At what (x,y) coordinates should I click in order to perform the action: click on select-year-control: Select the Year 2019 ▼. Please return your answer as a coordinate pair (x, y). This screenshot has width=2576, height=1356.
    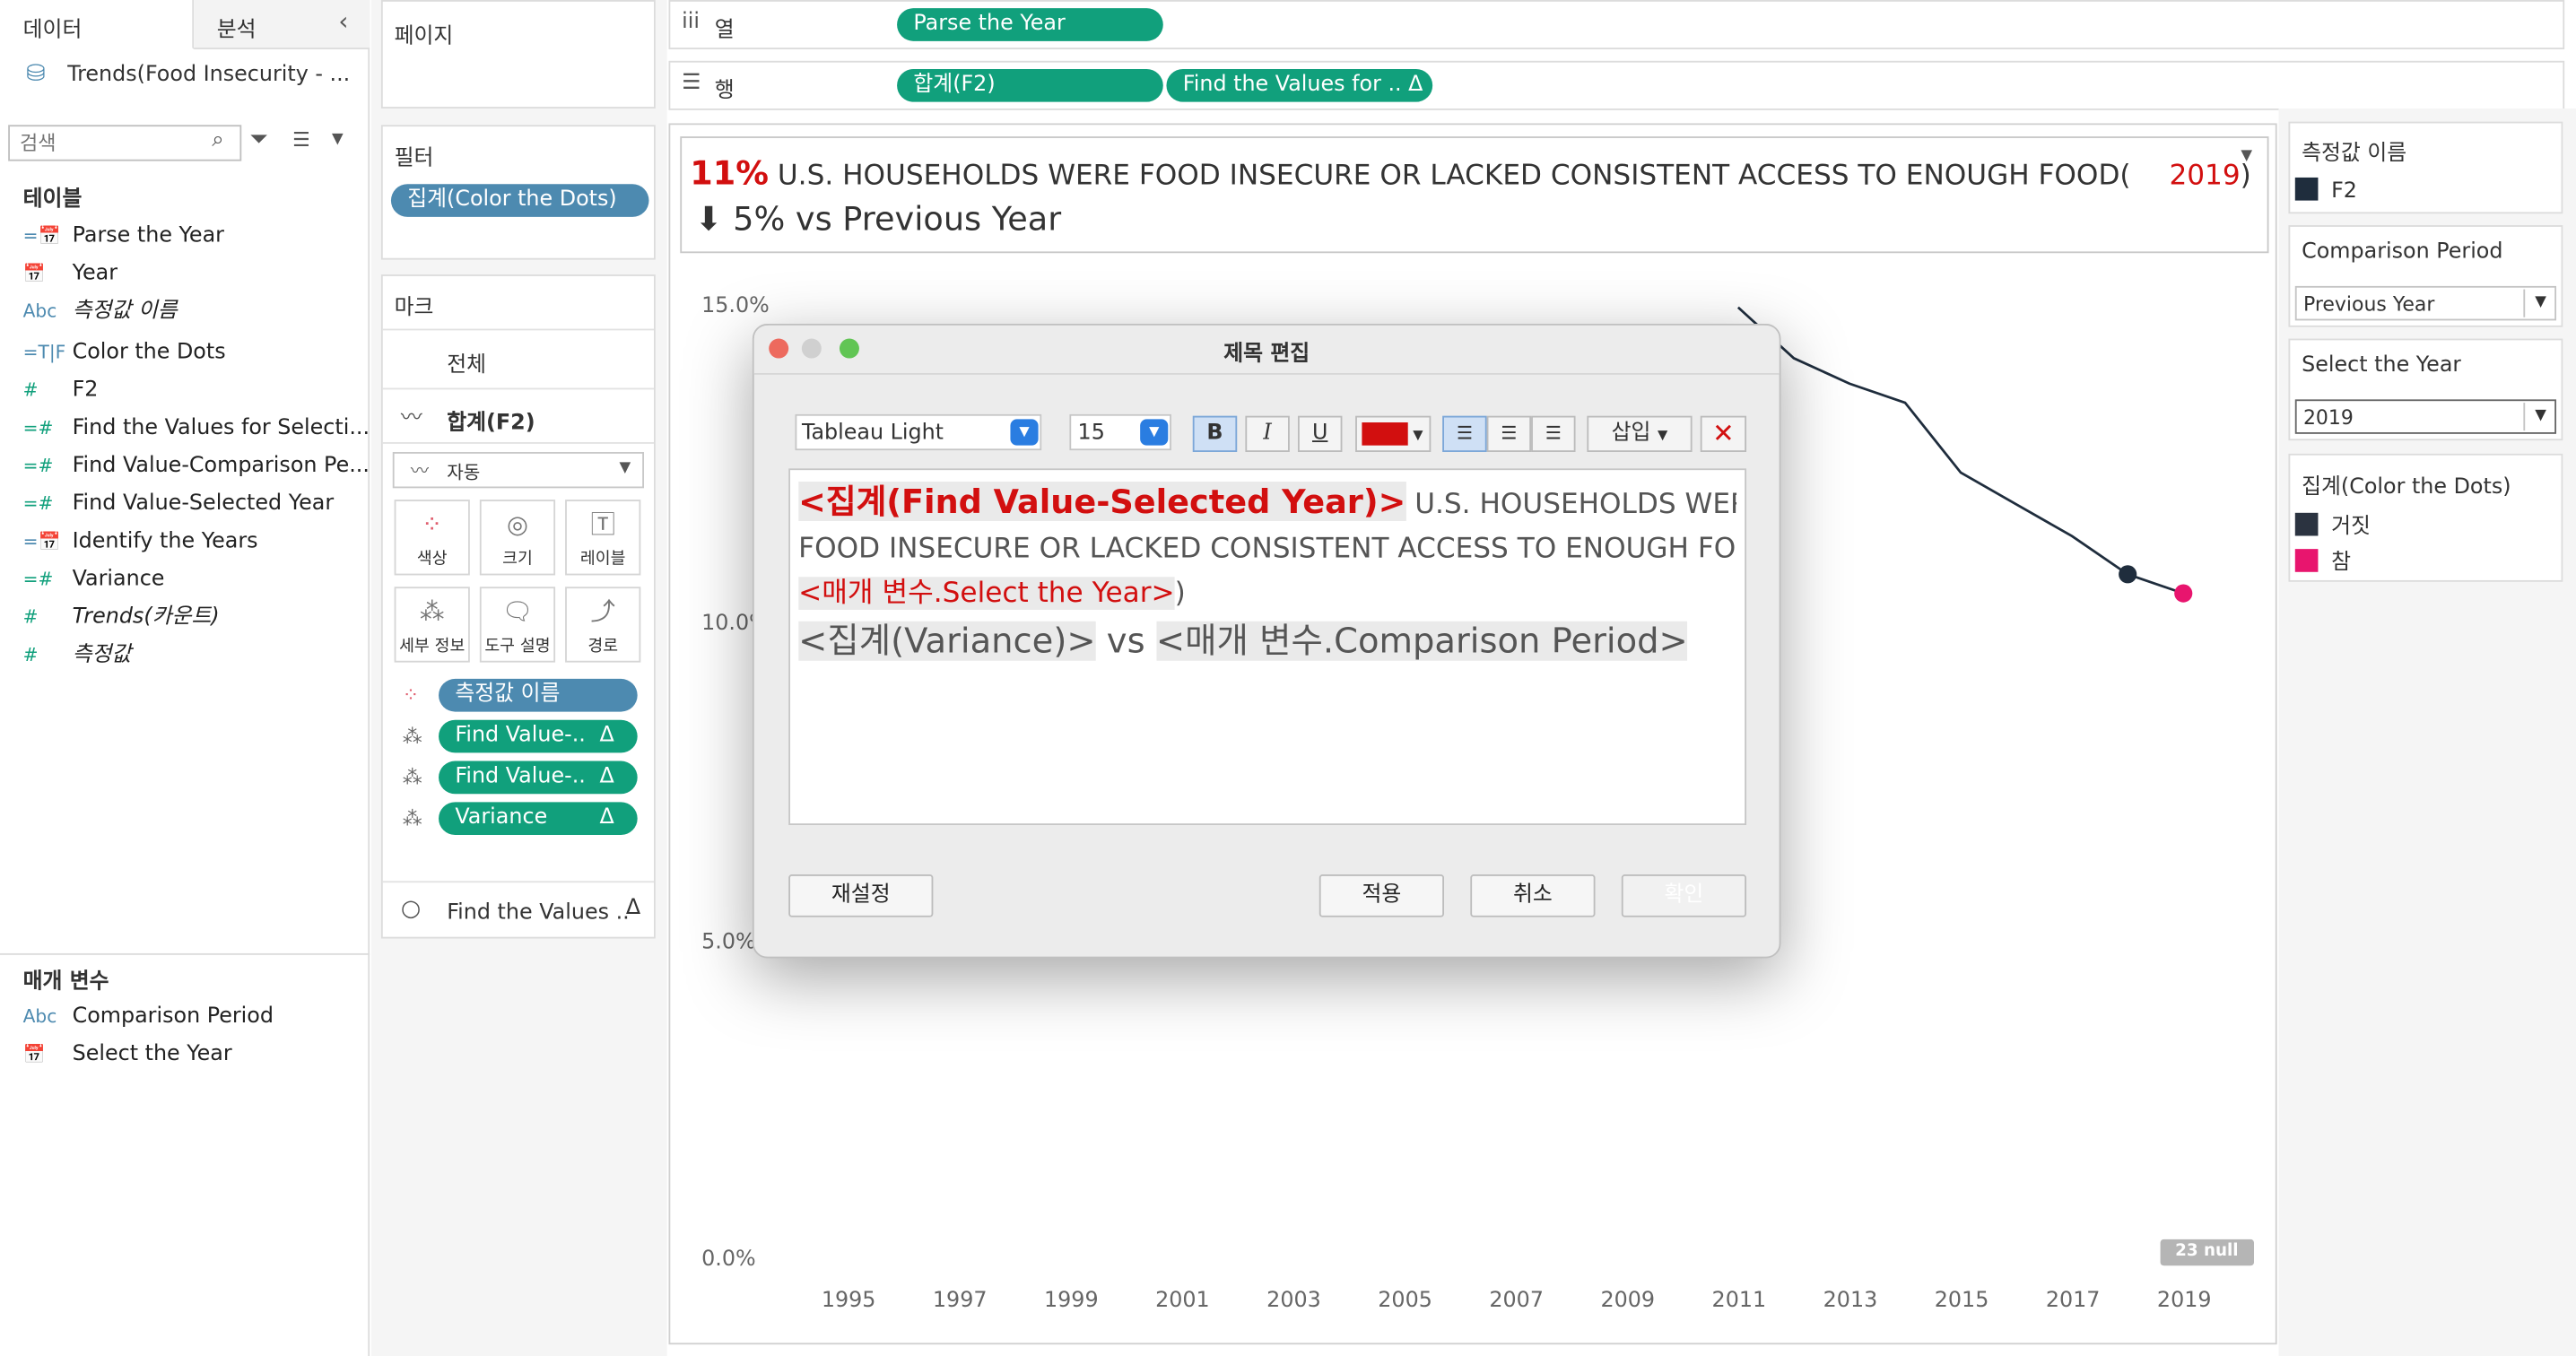
    Looking at the image, I should click on (2425, 389).